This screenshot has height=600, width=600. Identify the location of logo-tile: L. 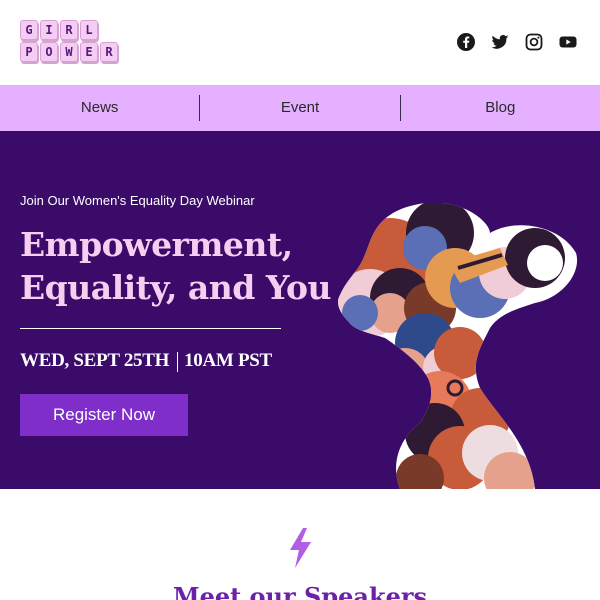
(89, 30).